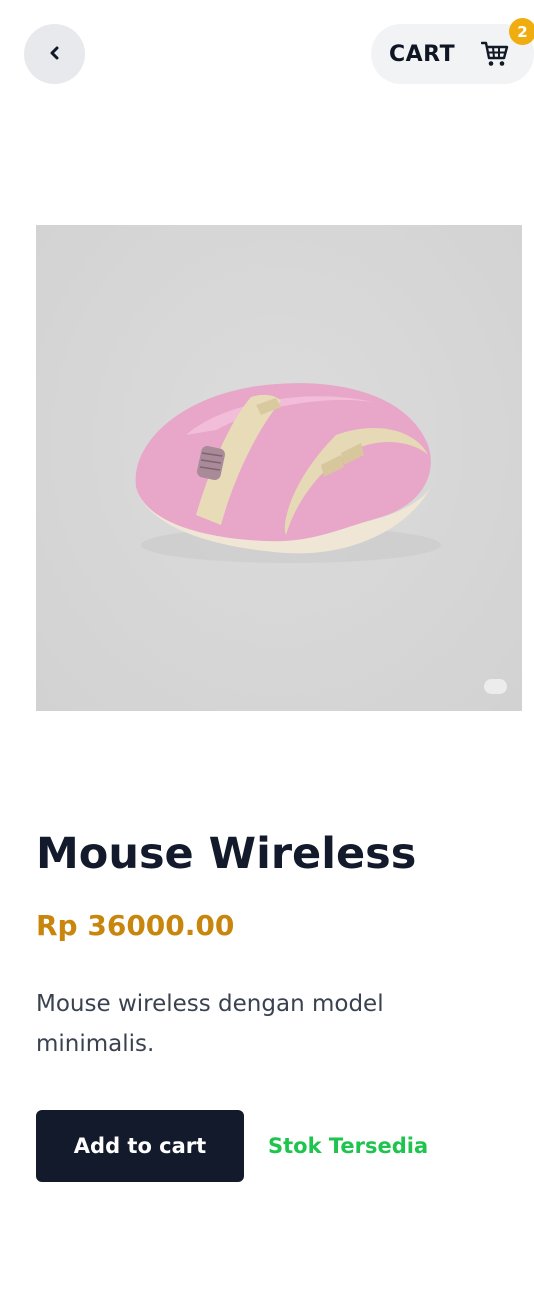  I want to click on chevron-left-icon, so click(55, 54).